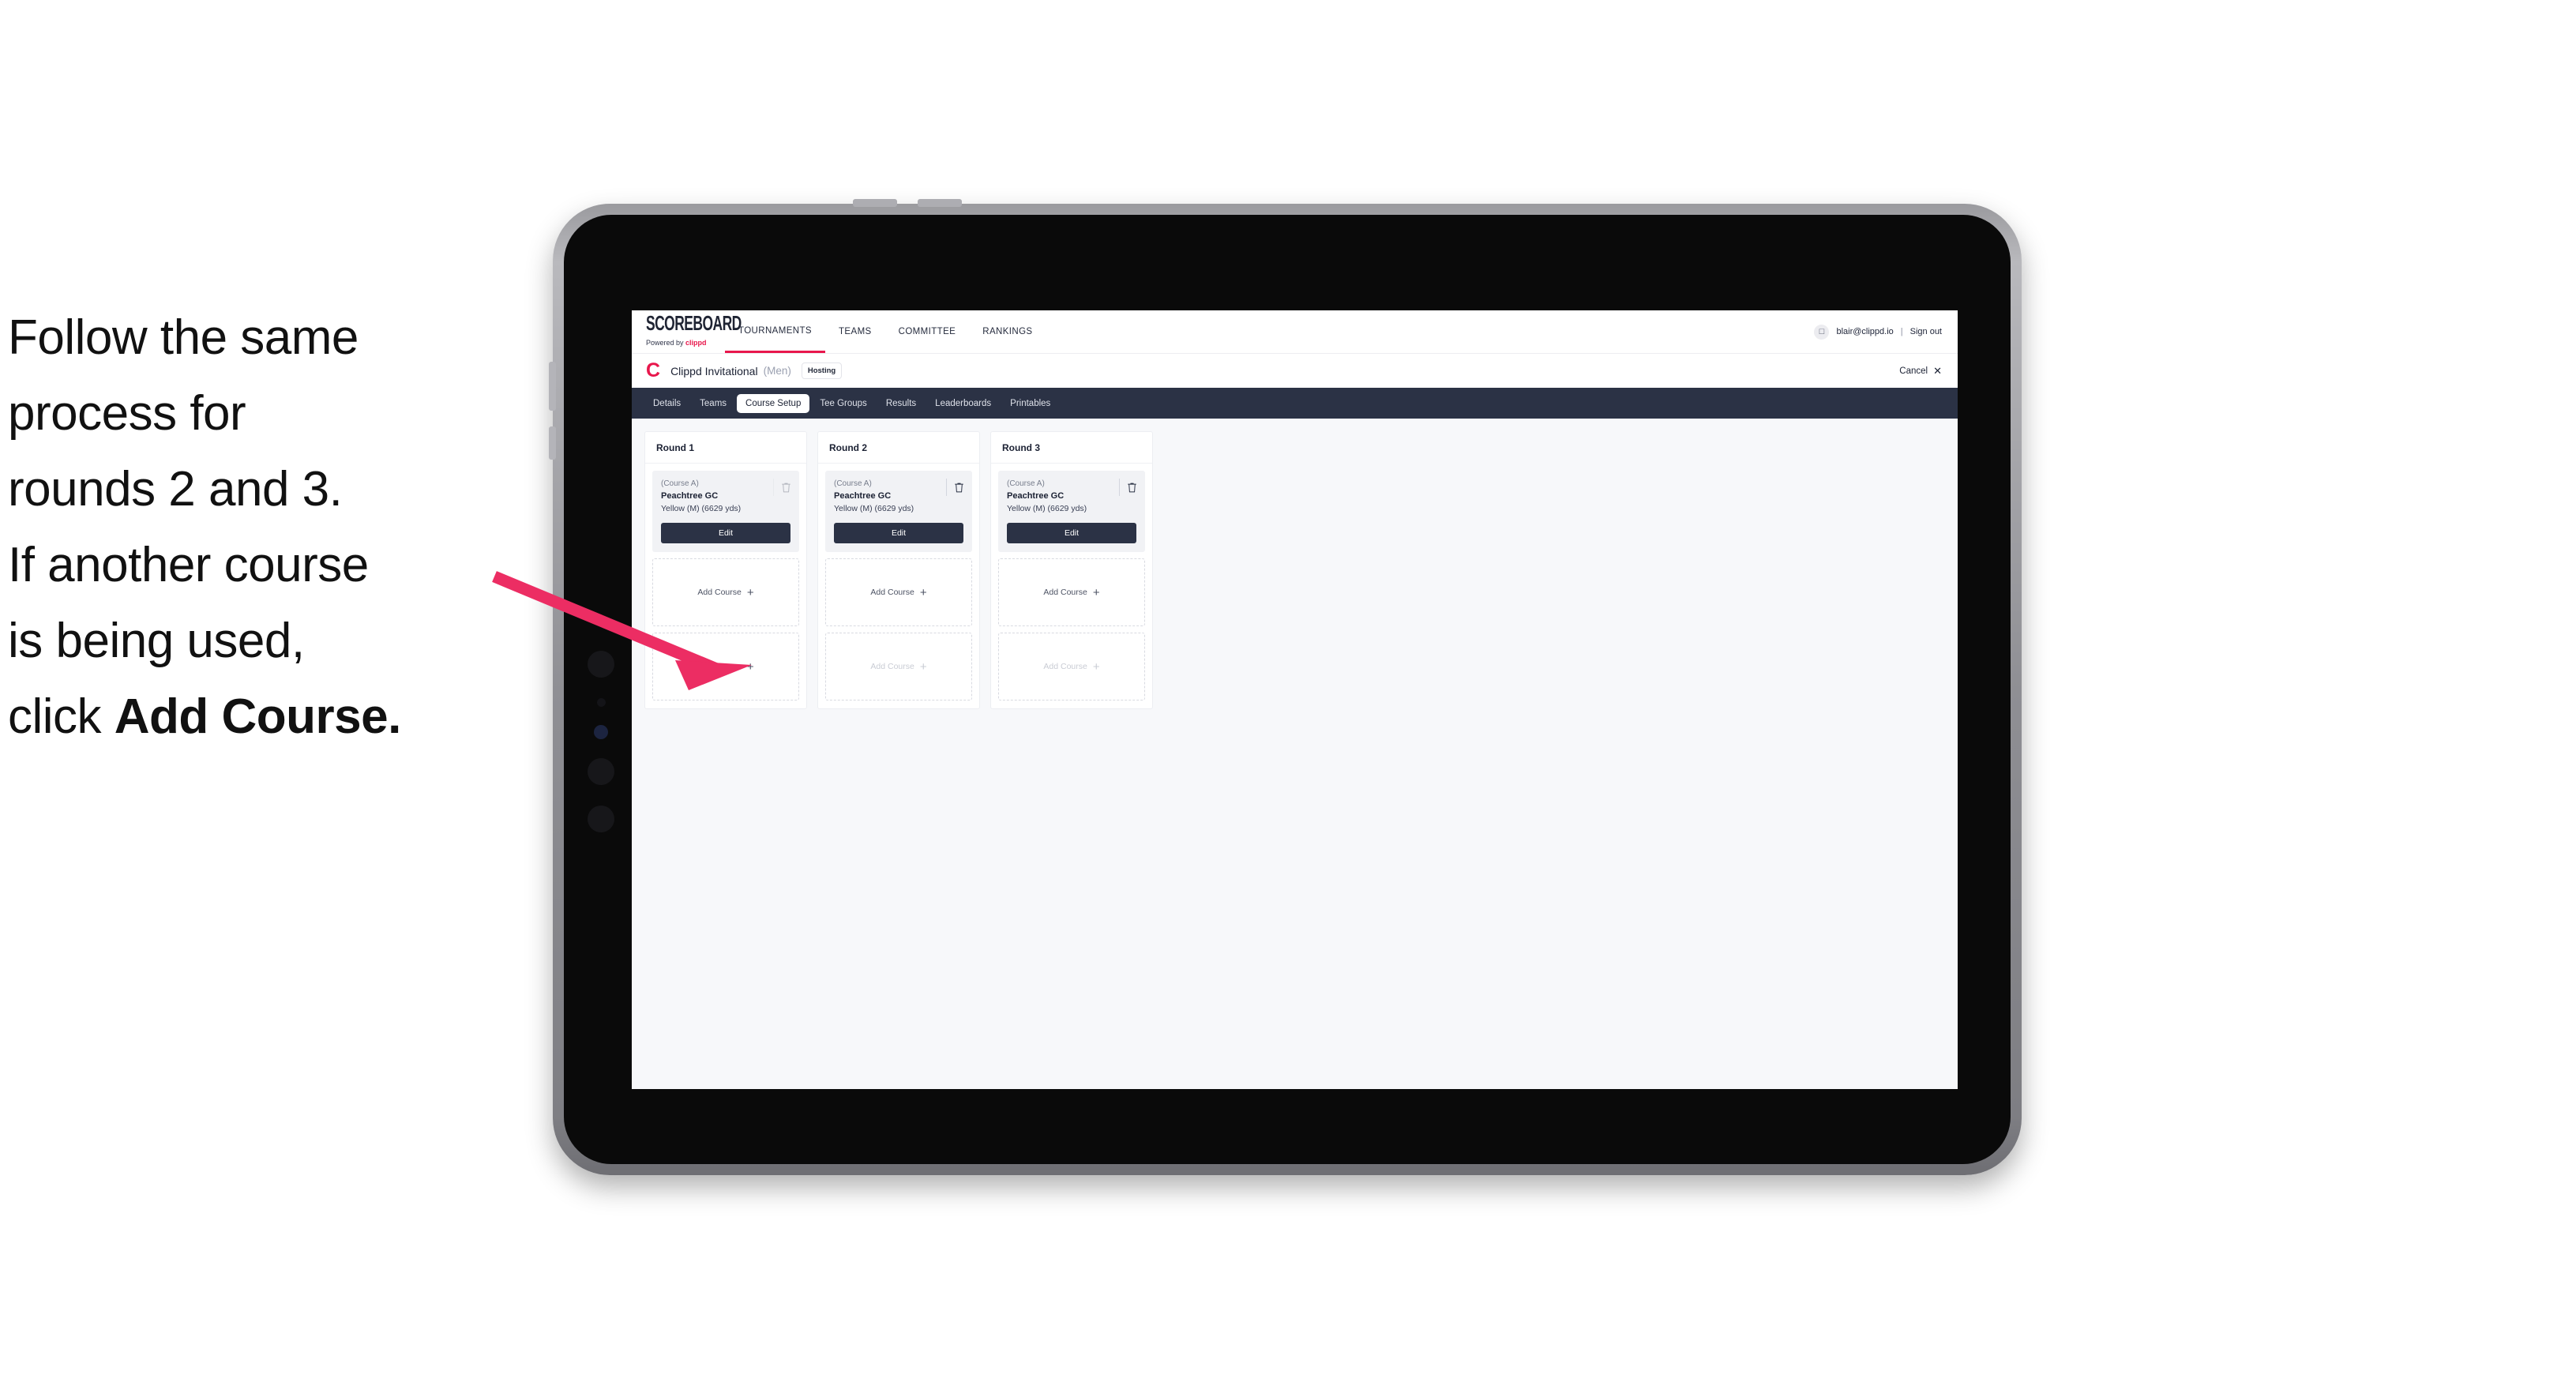  I want to click on scoreboard-logo: SCOREBOARD Powered by clippd, so click(687, 331).